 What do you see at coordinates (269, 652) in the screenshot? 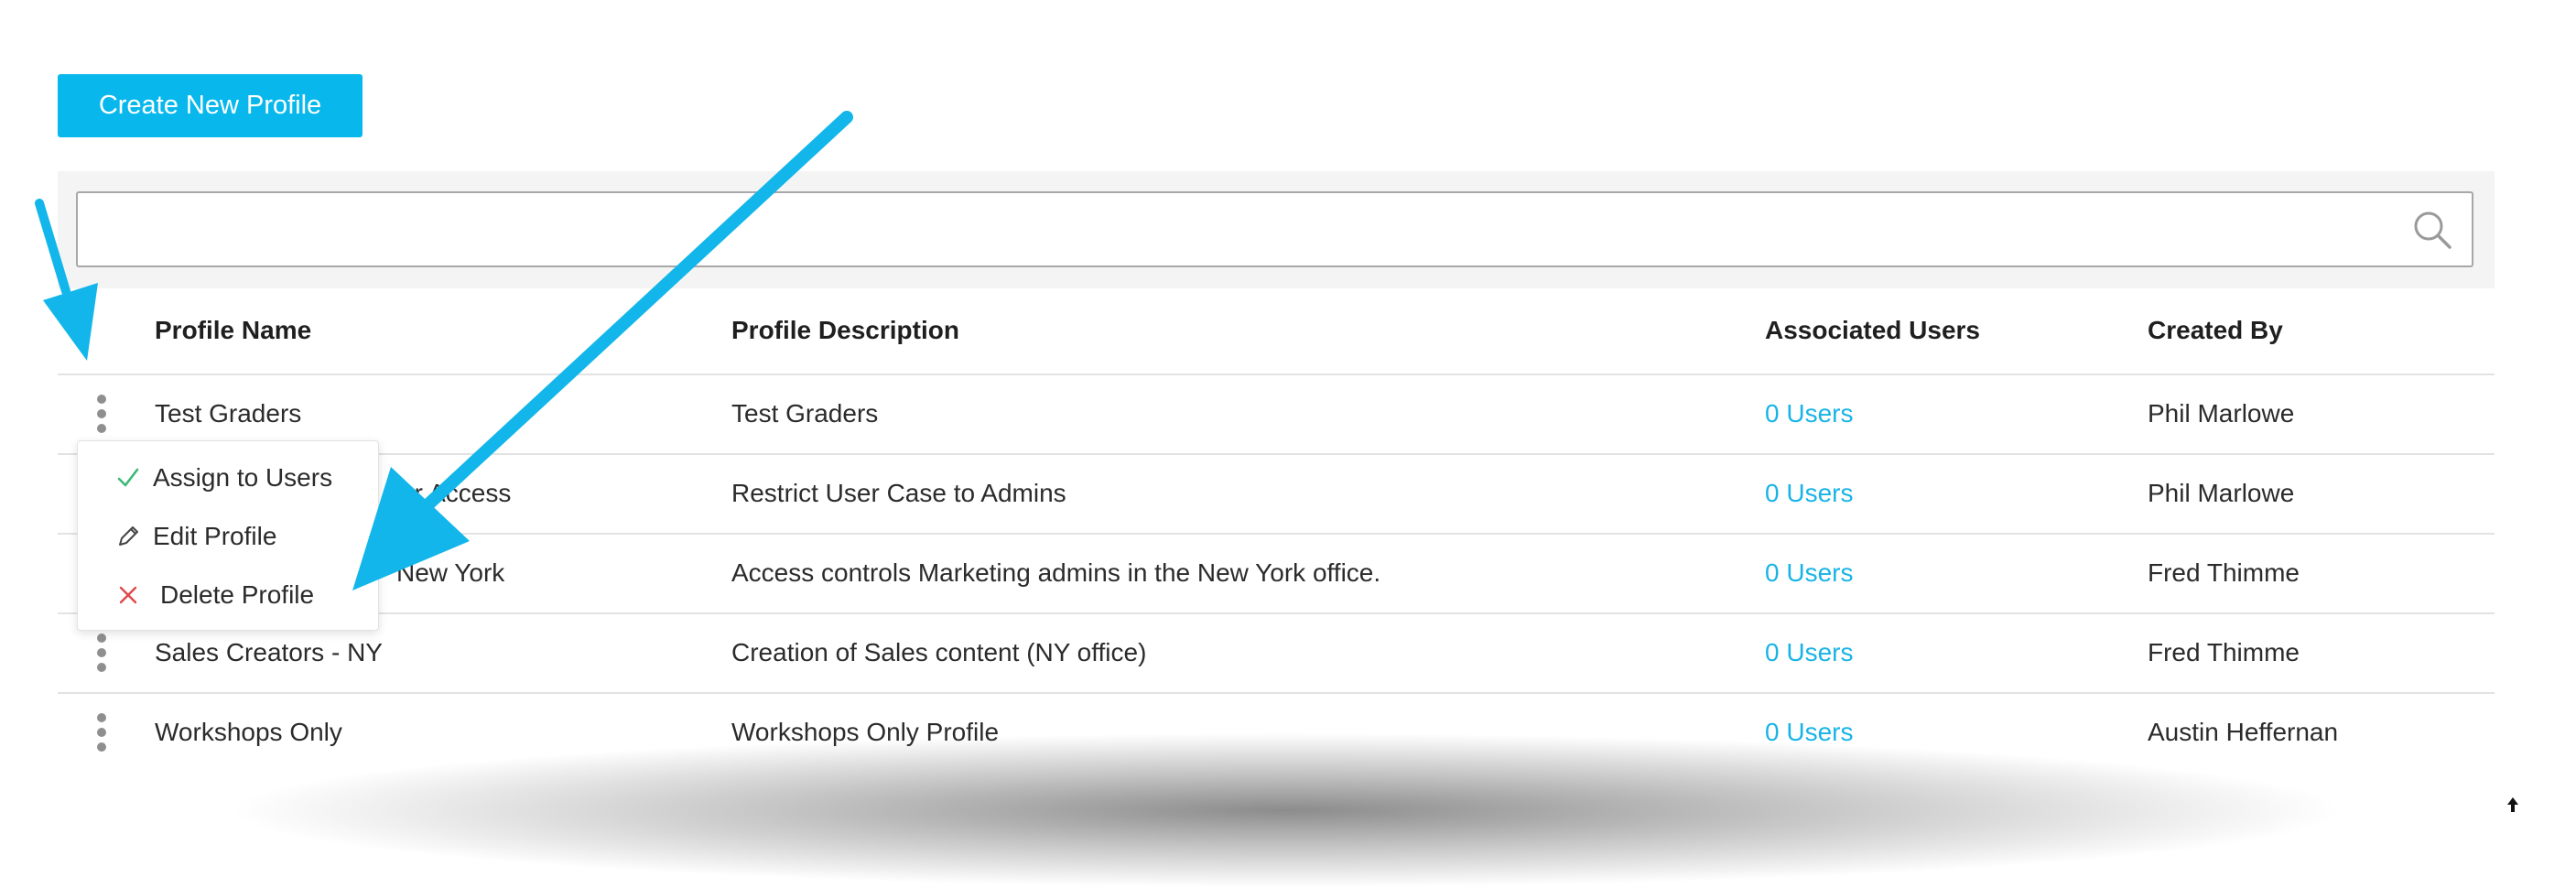
I see `profile-name: Sales Creators - NY` at bounding box center [269, 652].